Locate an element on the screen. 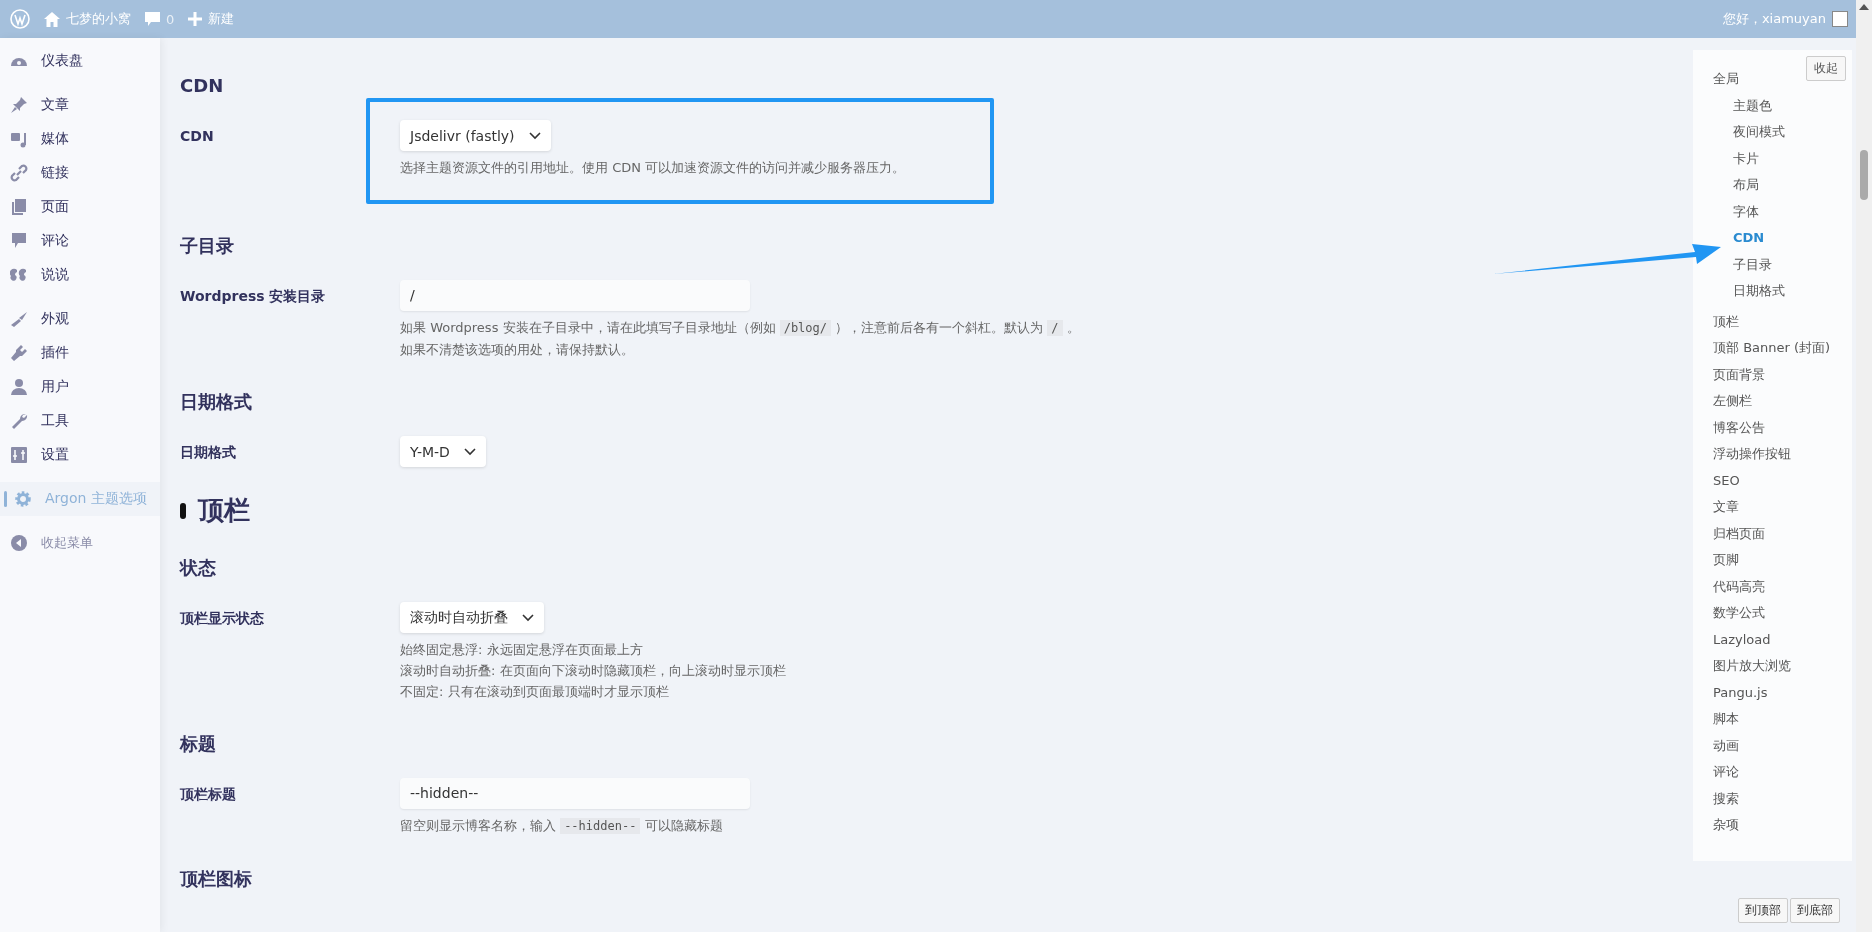  dropdown: Y-M-D is located at coordinates (443, 451).